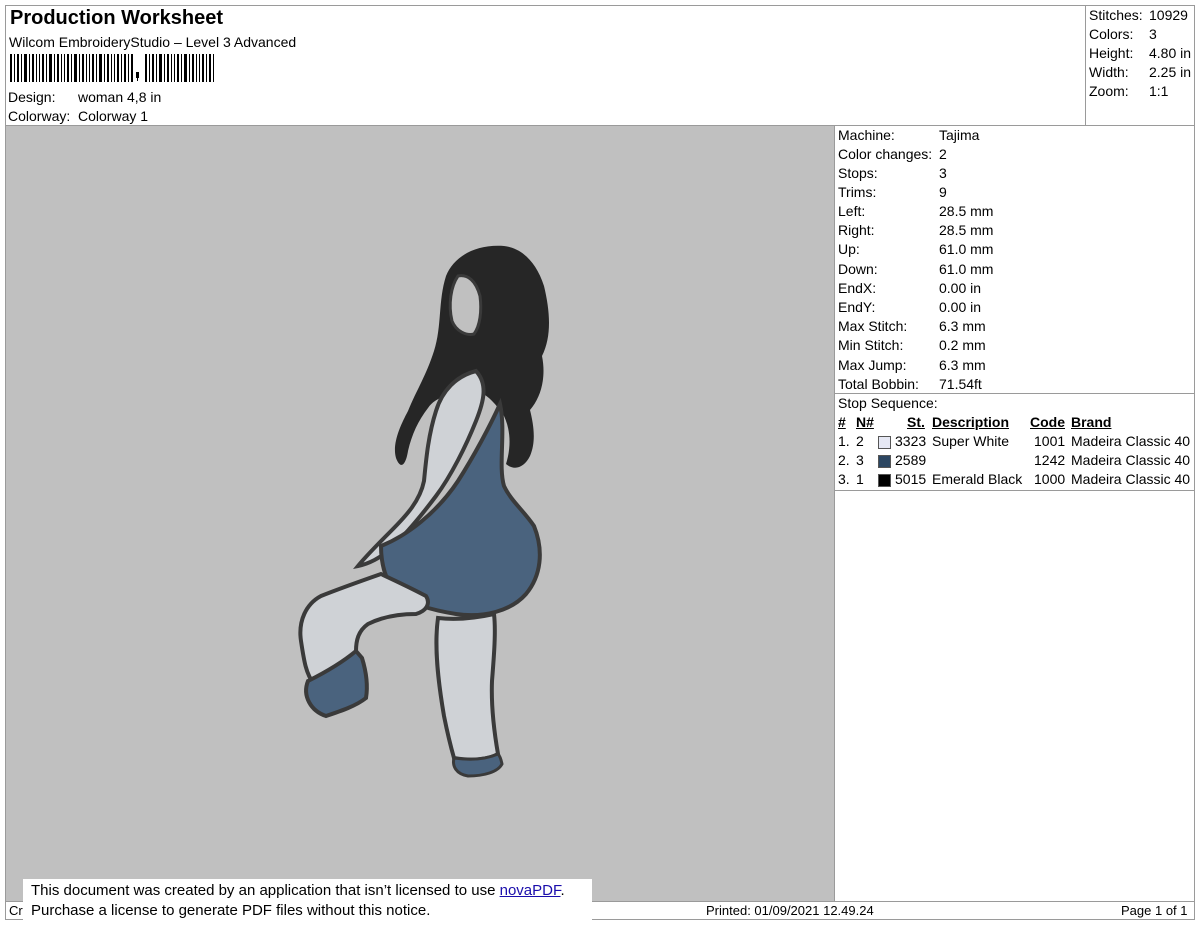 The width and height of the screenshot is (1200, 927). Describe the element at coordinates (116, 18) in the screenshot. I see `page-title: Production Worksheet` at that location.